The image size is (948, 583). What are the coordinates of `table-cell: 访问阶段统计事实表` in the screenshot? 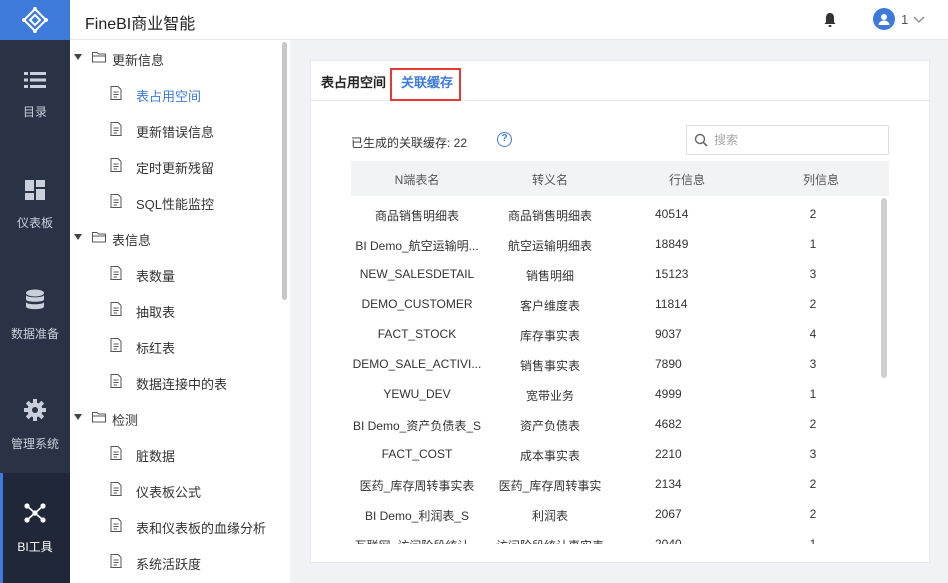 It's located at (550, 540).